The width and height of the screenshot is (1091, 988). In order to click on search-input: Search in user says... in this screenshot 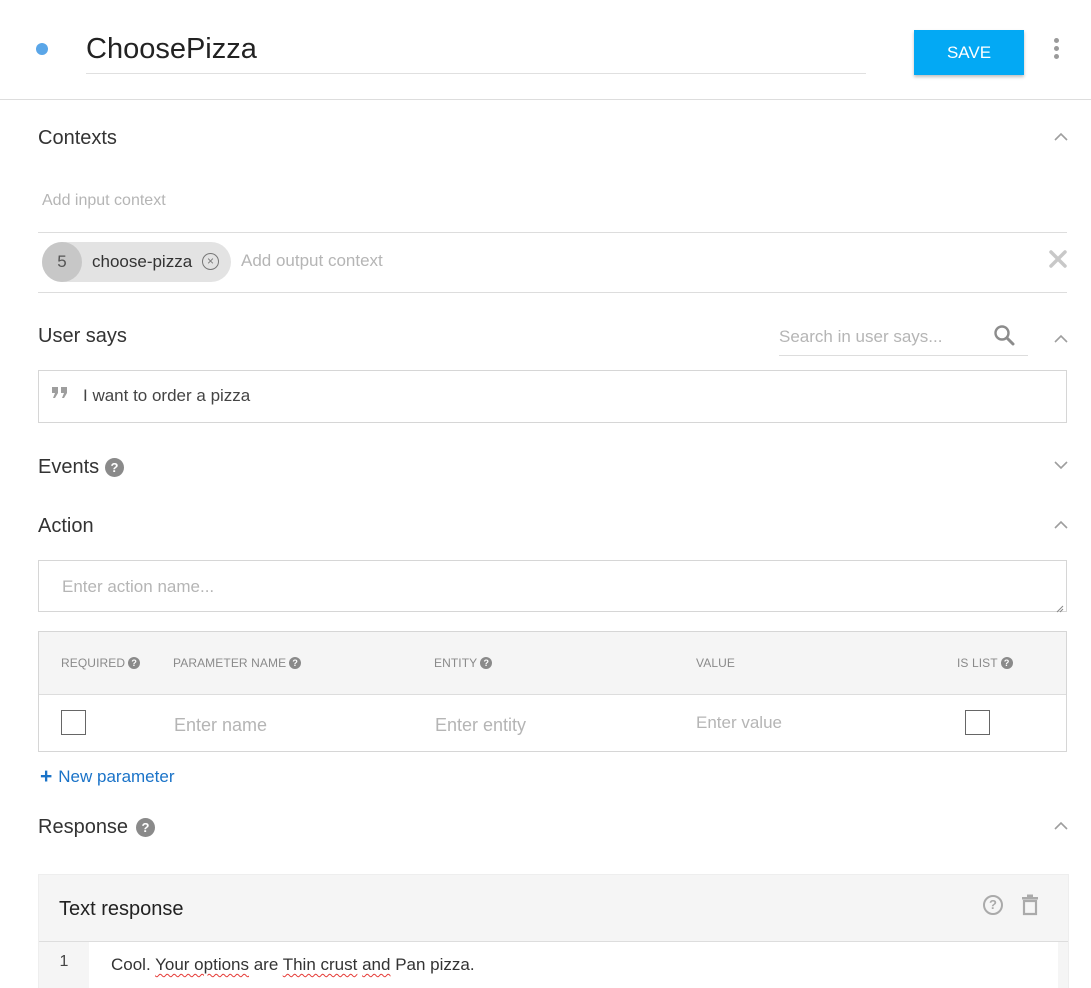, I will do `click(860, 337)`.